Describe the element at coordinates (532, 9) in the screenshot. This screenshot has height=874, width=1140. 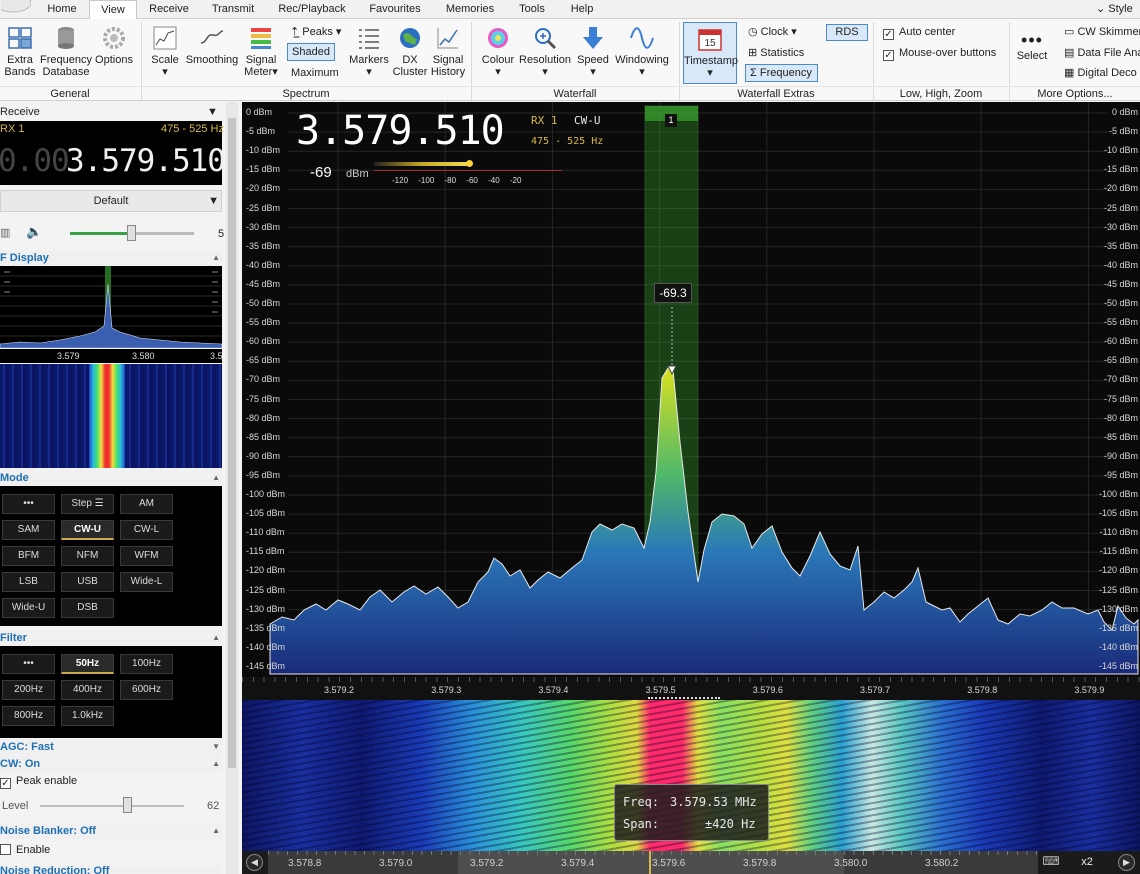
I see `tab-tools: Tools` at that location.